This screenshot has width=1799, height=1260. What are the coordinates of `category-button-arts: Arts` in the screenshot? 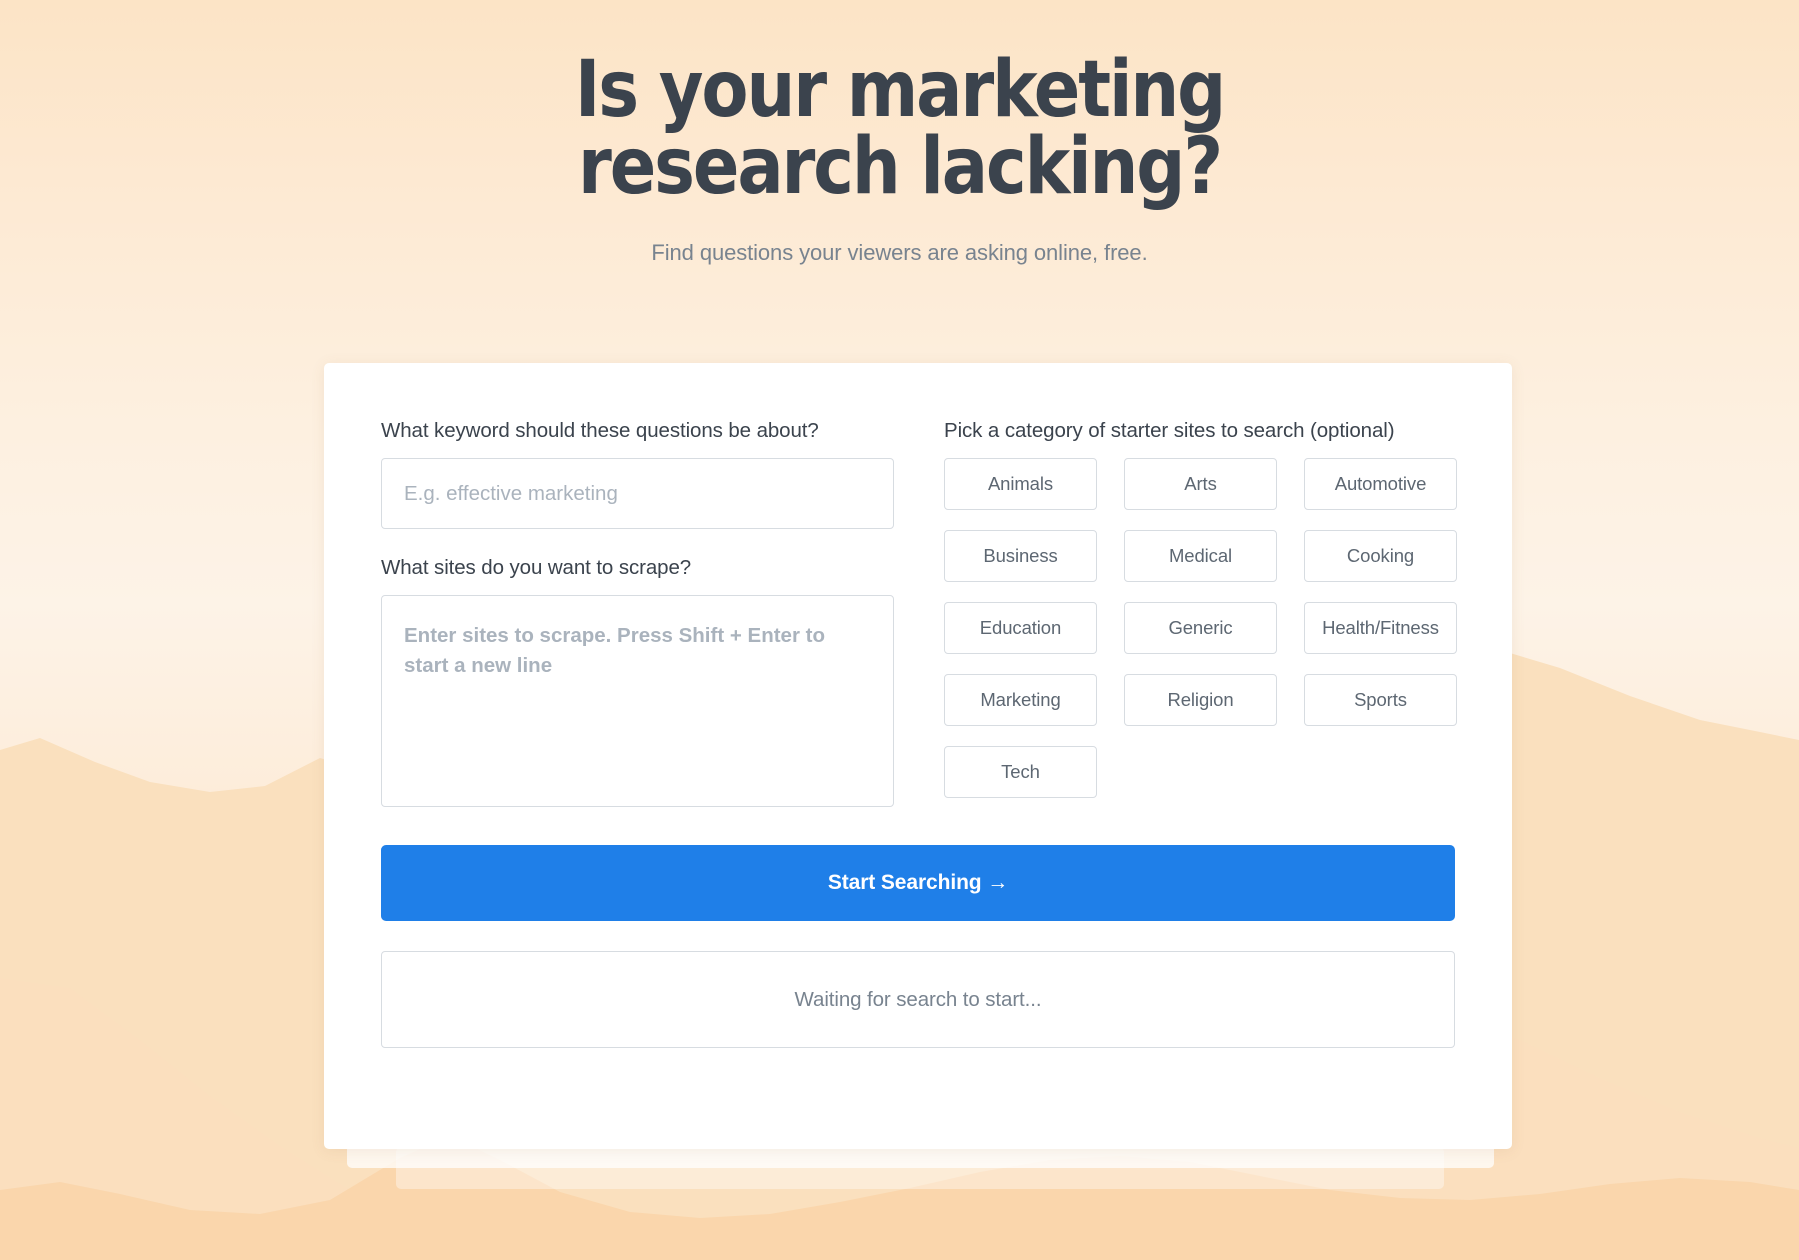 It's located at (1200, 484).